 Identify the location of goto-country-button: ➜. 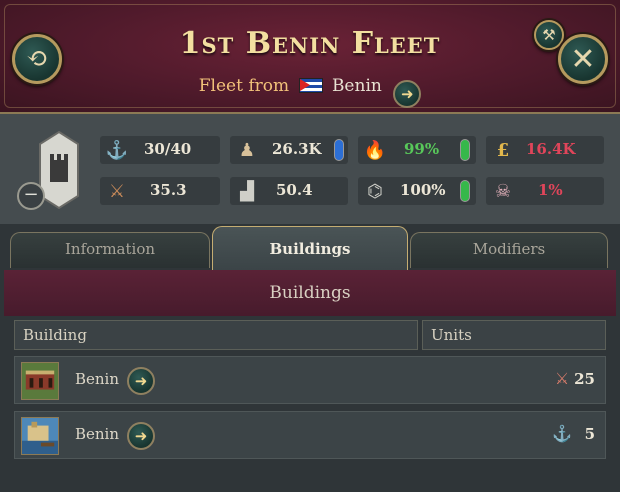
(407, 94).